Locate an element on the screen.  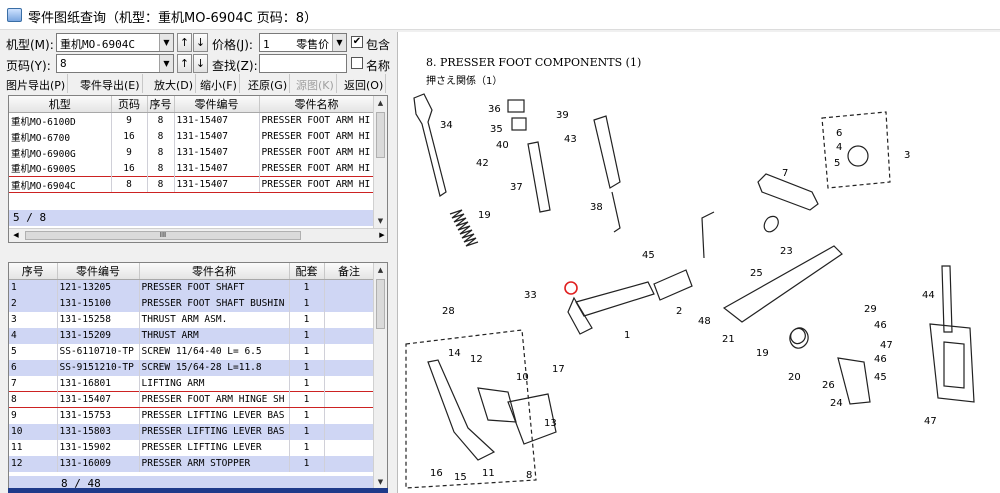
callout-4: 4 is located at coordinates (839, 147).